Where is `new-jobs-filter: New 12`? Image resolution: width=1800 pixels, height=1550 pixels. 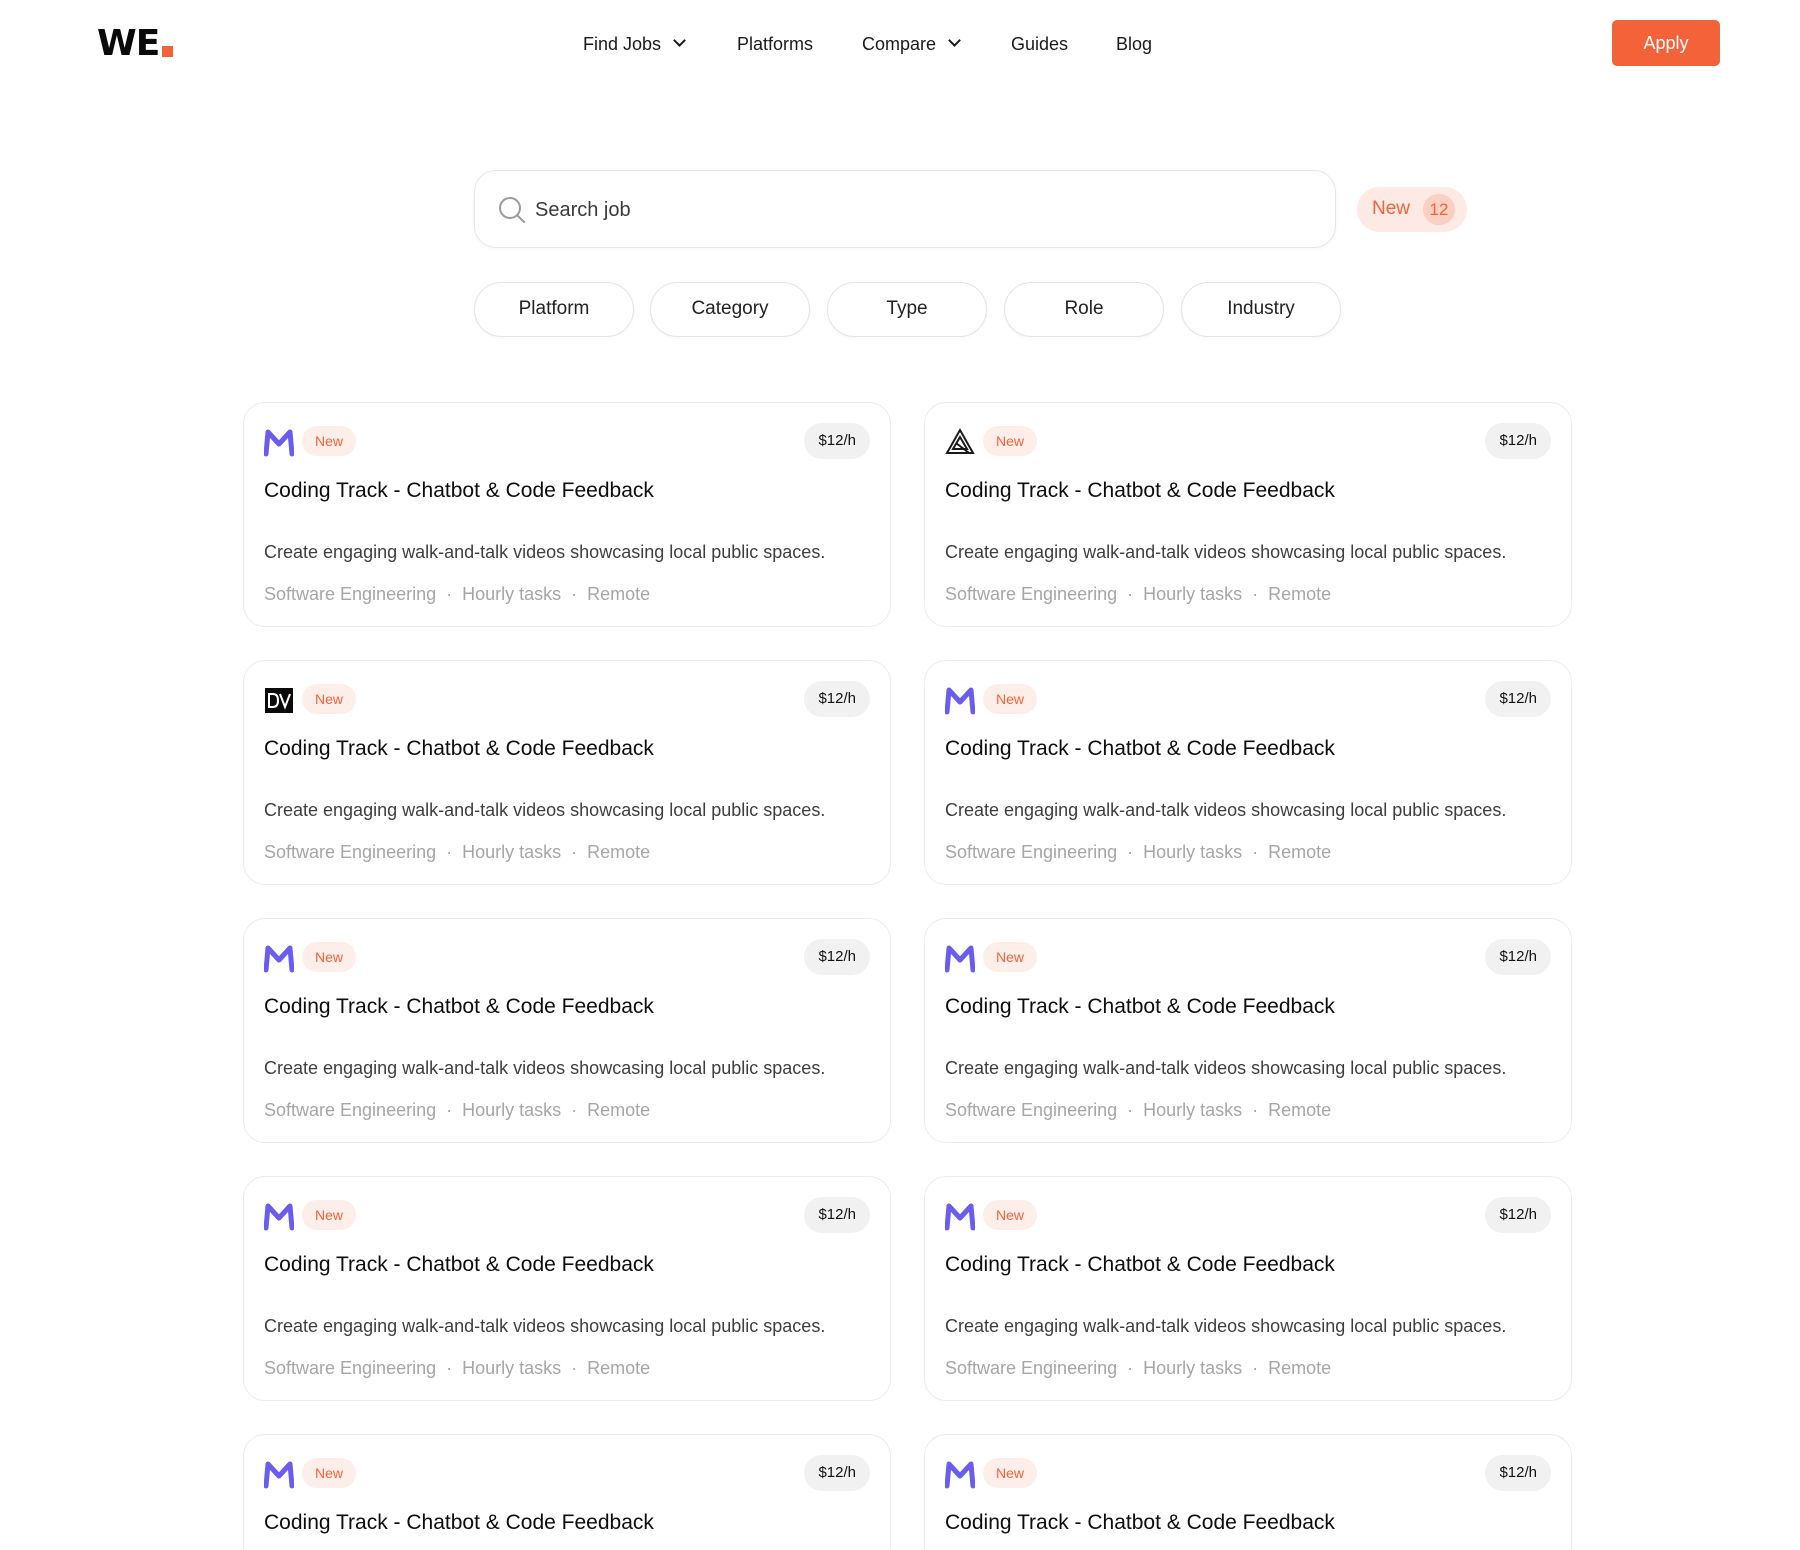 new-jobs-filter: New 12 is located at coordinates (1412, 209).